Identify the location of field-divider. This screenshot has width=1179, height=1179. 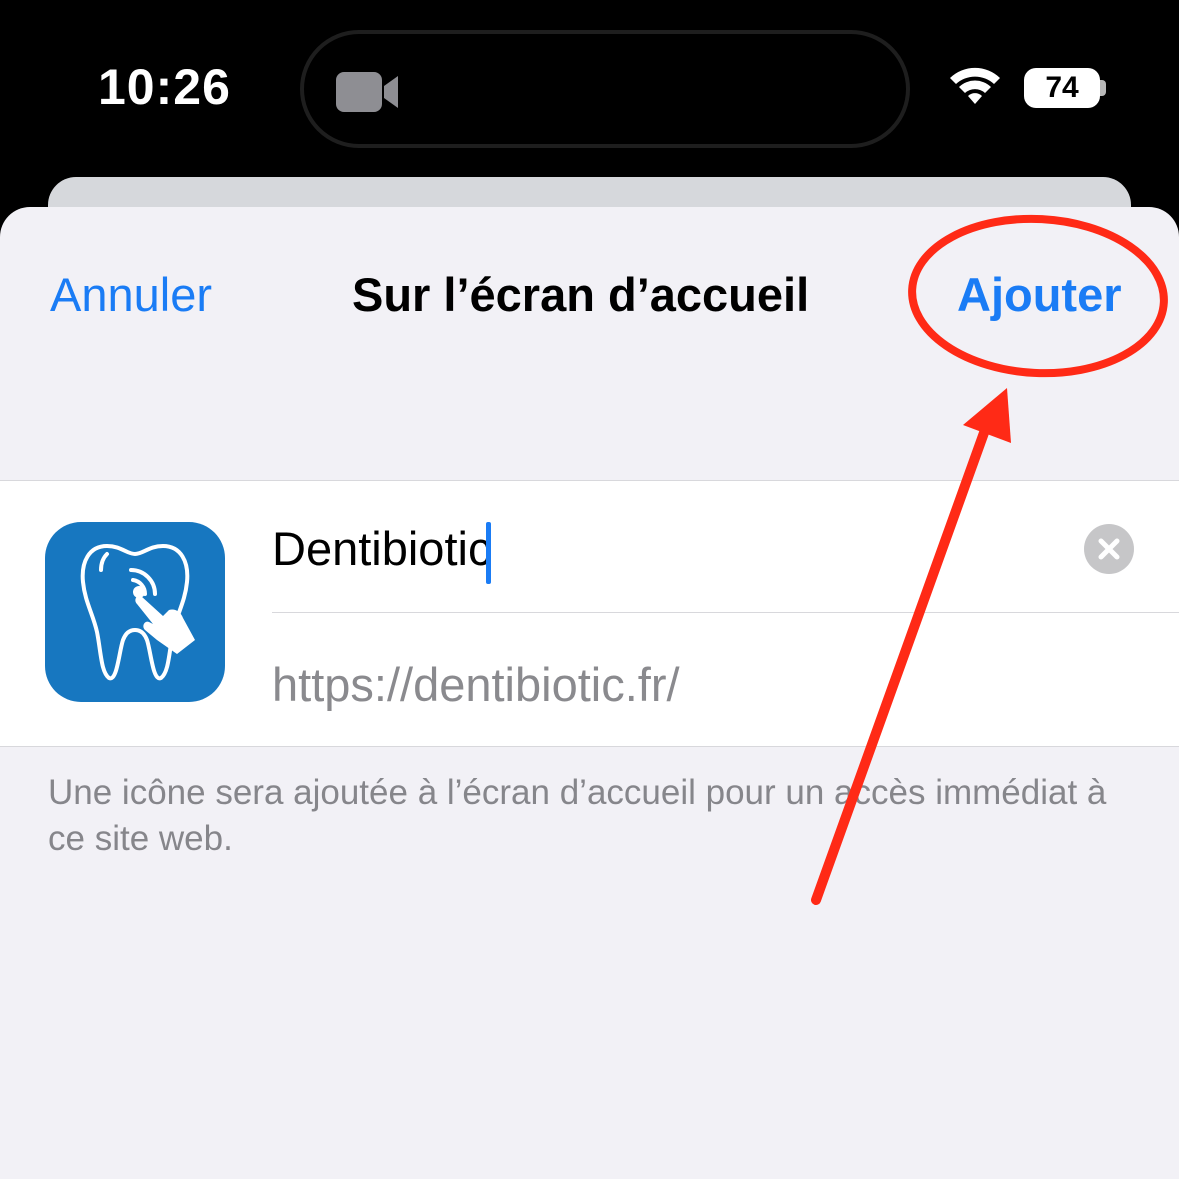
(725, 612).